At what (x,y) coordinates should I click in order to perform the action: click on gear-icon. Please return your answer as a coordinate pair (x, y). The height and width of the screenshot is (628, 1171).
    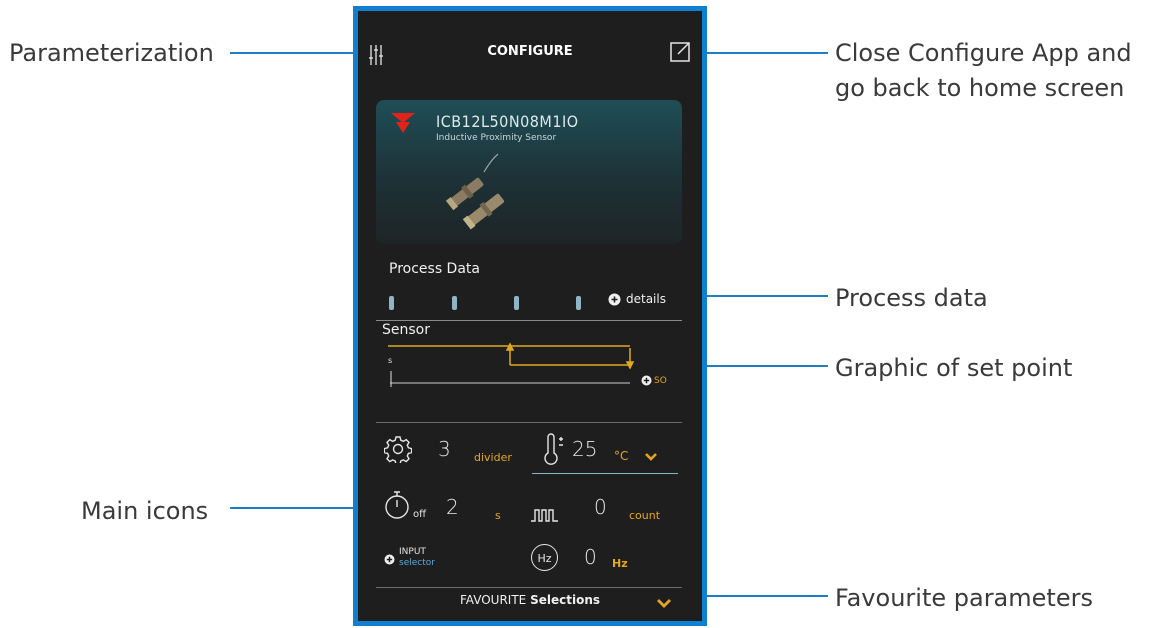
    Looking at the image, I should click on (398, 449).